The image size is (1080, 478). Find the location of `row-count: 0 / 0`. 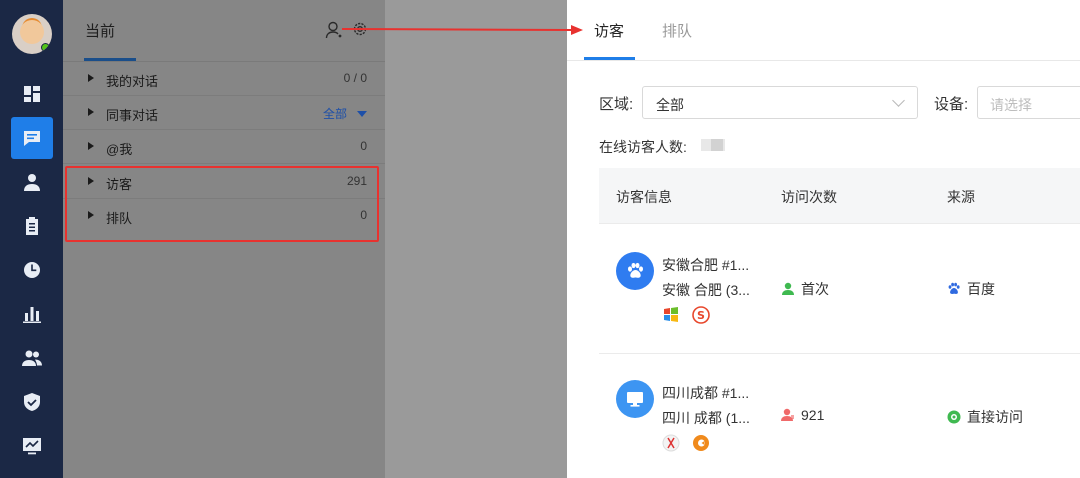

row-count: 0 / 0 is located at coordinates (355, 78).